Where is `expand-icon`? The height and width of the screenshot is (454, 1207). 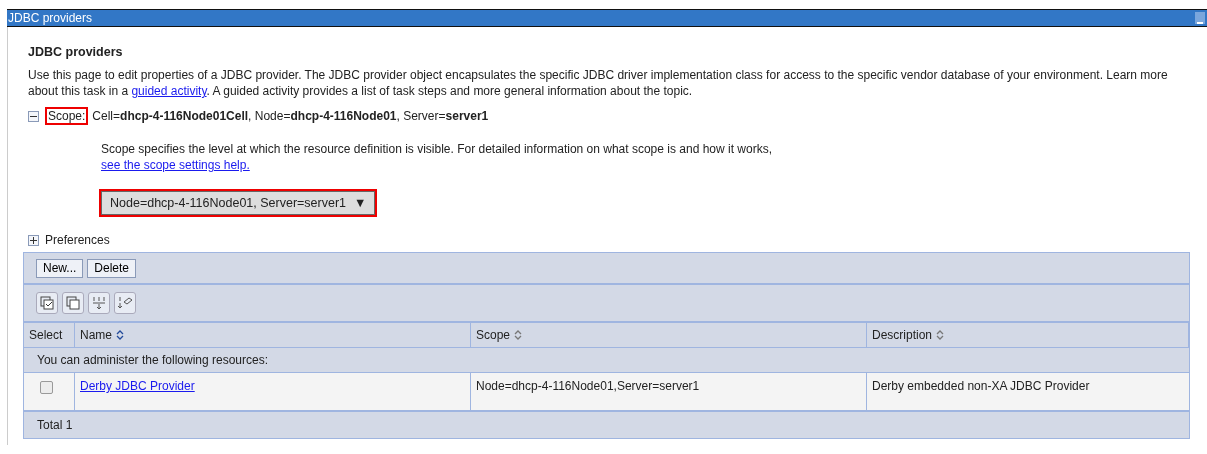
expand-icon is located at coordinates (33, 240).